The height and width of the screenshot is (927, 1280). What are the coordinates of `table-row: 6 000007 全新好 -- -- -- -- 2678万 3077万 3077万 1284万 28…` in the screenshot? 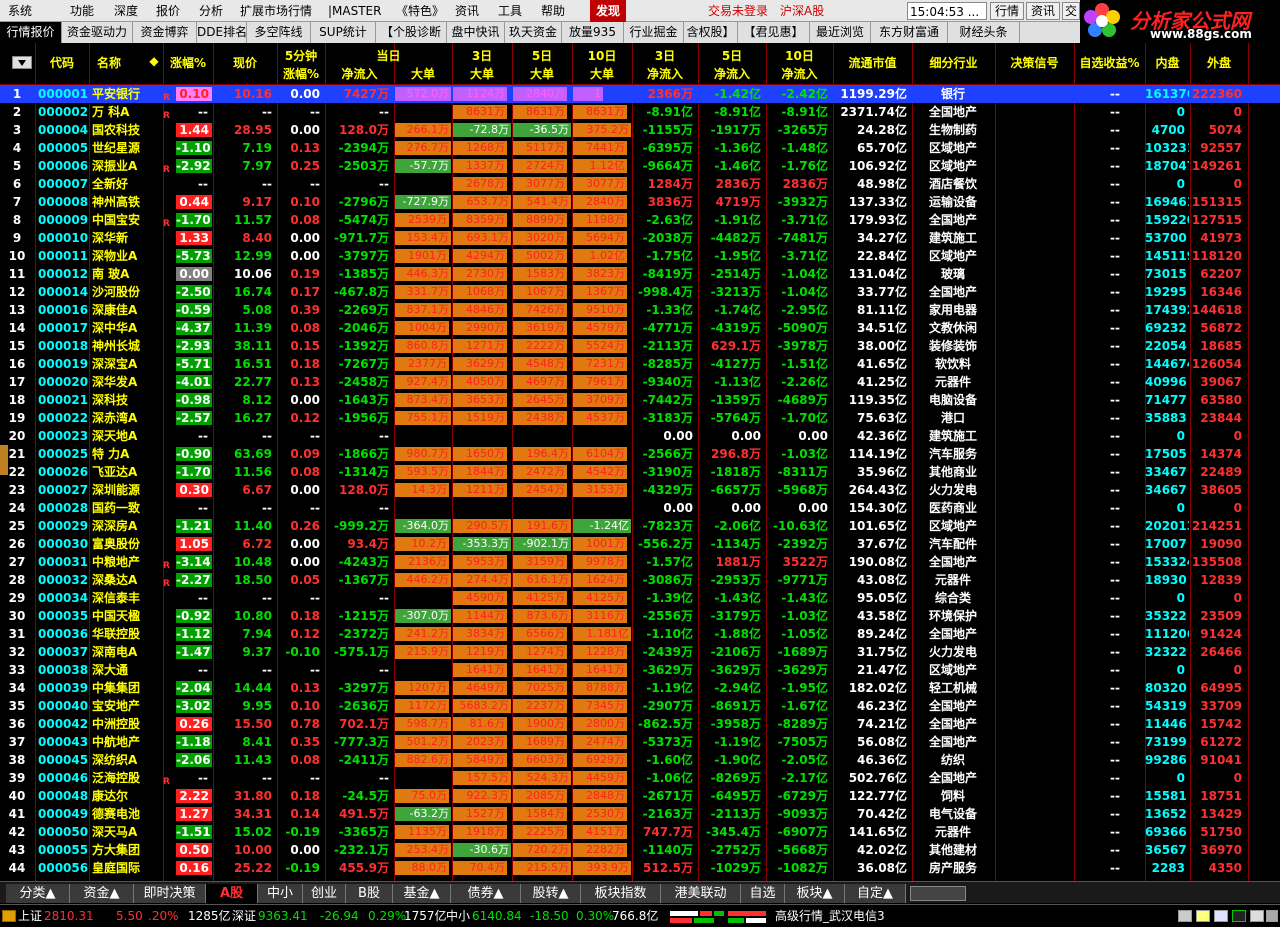 It's located at (640, 184).